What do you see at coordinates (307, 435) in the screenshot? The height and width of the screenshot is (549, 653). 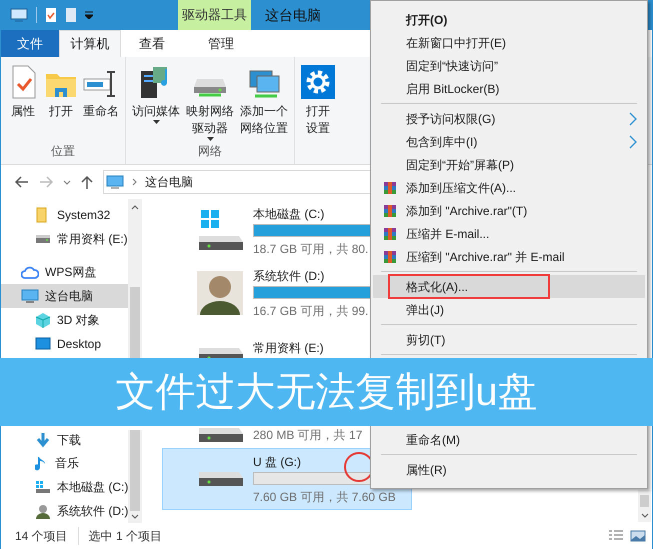 I see `drive-free-space: 280 MB 可用，共 17` at bounding box center [307, 435].